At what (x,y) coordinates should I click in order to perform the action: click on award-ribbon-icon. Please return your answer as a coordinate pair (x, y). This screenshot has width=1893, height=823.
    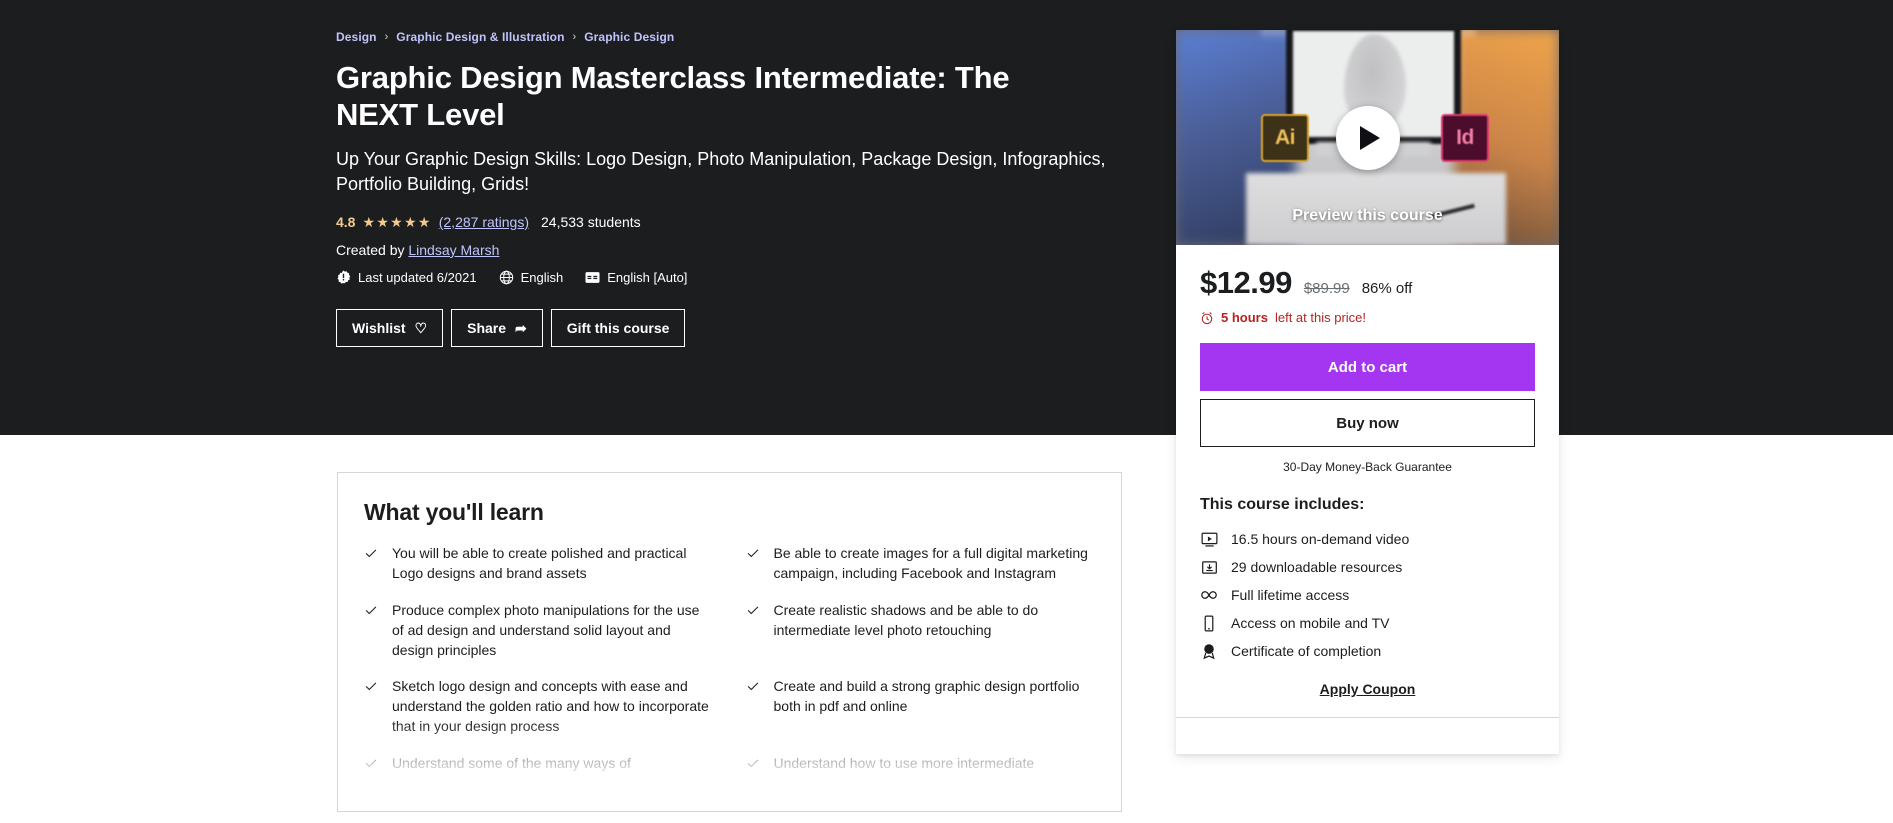
    Looking at the image, I should click on (1209, 651).